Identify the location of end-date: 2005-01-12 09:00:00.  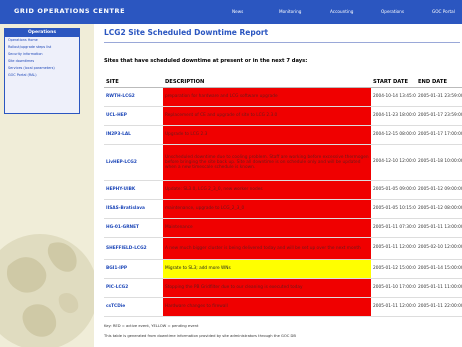
(439, 190).